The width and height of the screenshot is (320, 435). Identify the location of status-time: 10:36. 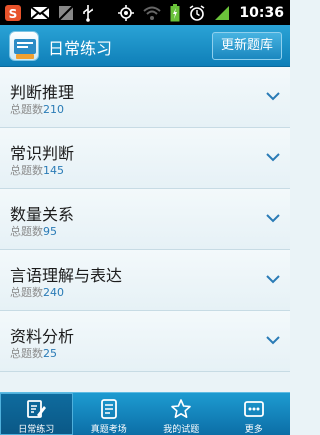
(261, 12).